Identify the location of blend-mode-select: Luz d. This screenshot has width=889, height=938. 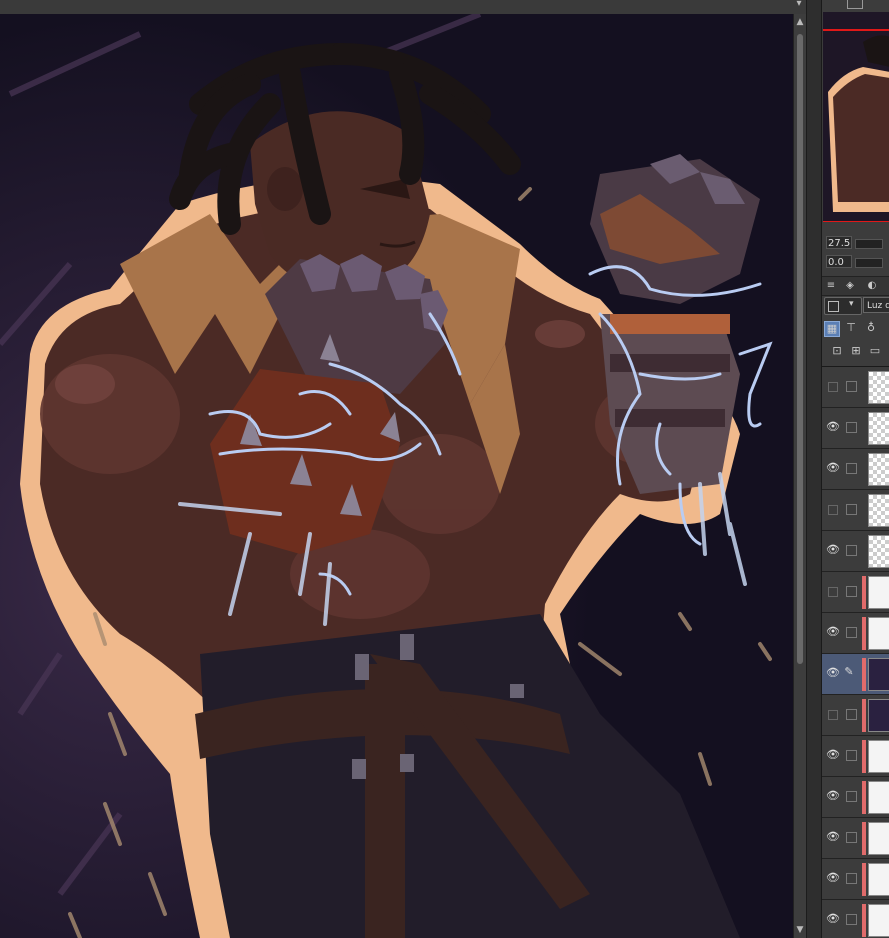
(876, 305).